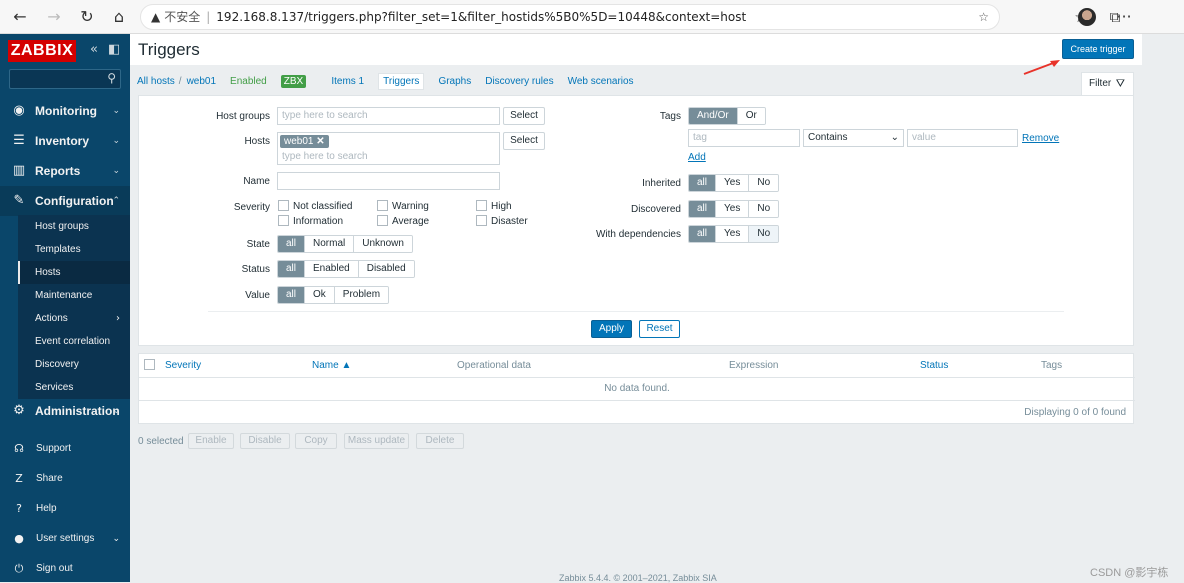 This screenshot has width=1184, height=583. I want to click on tab-graphs: Graphs, so click(454, 81).